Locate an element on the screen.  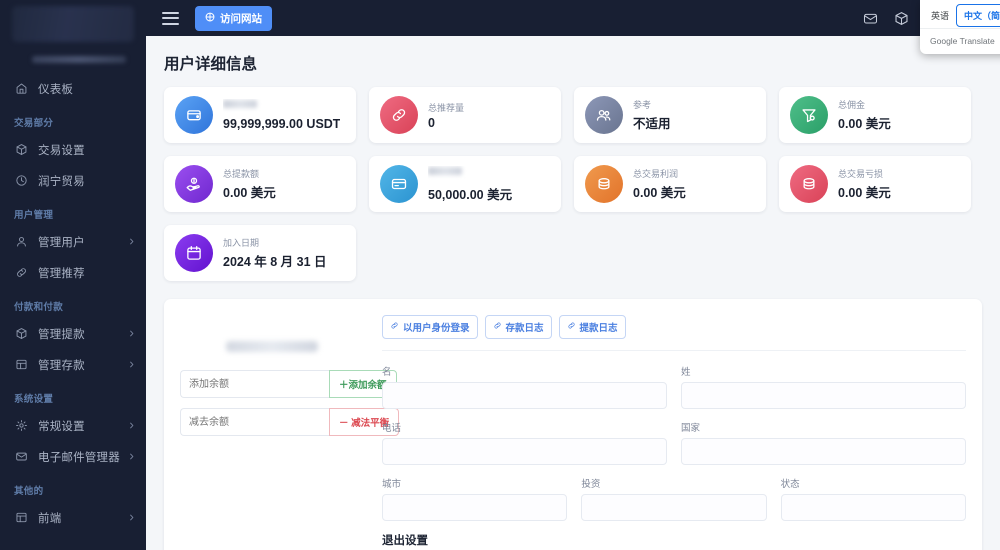
sidebar-item-9: 管理存款 is located at coordinates (73, 364).